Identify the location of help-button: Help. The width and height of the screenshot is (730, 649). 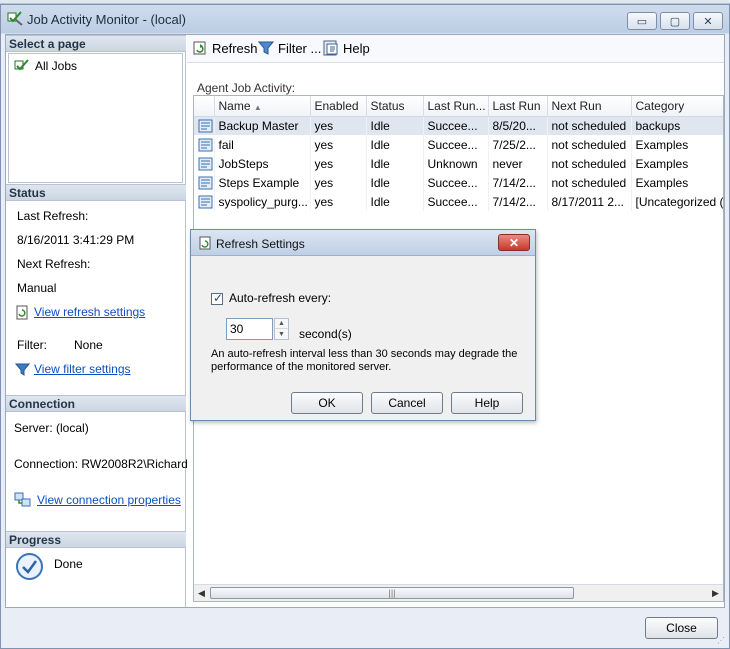
(346, 48).